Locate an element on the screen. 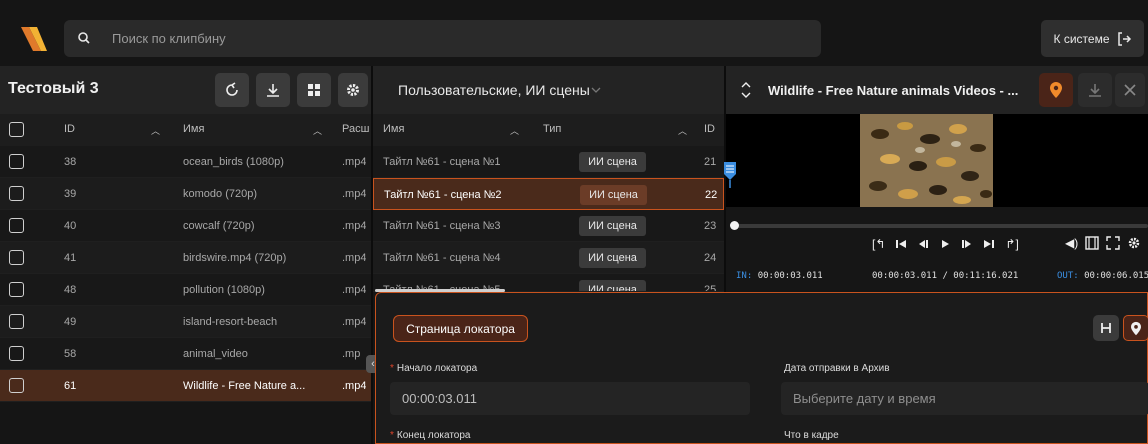 Image resolution: width=1148 pixels, height=444 pixels. play-icon is located at coordinates (945, 244).